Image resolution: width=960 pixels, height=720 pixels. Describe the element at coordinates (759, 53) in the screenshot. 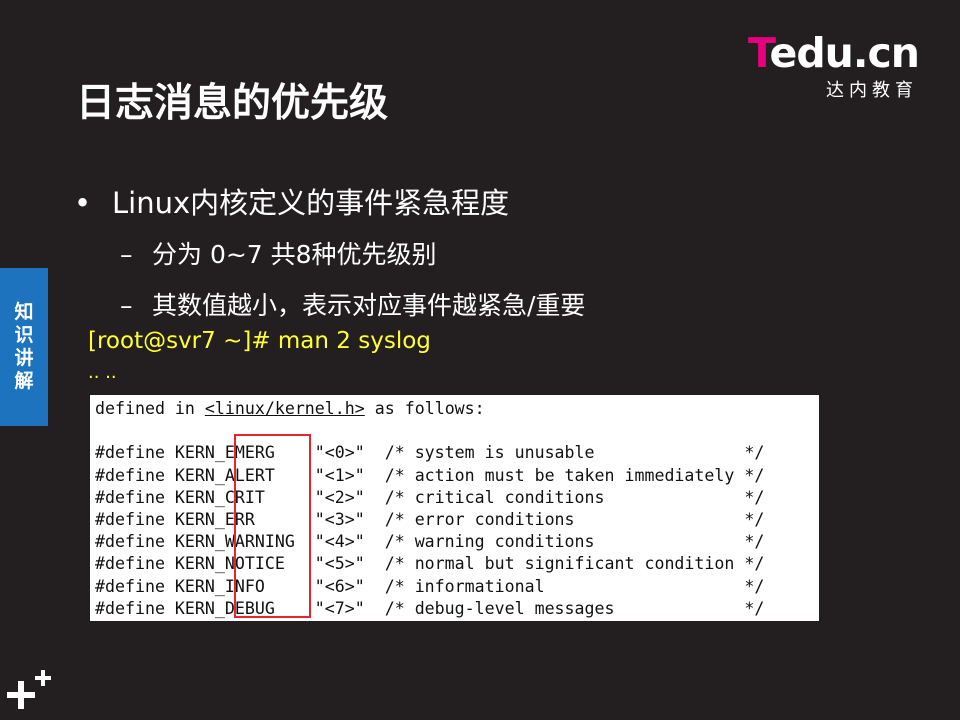

I see `logo-t: T` at that location.